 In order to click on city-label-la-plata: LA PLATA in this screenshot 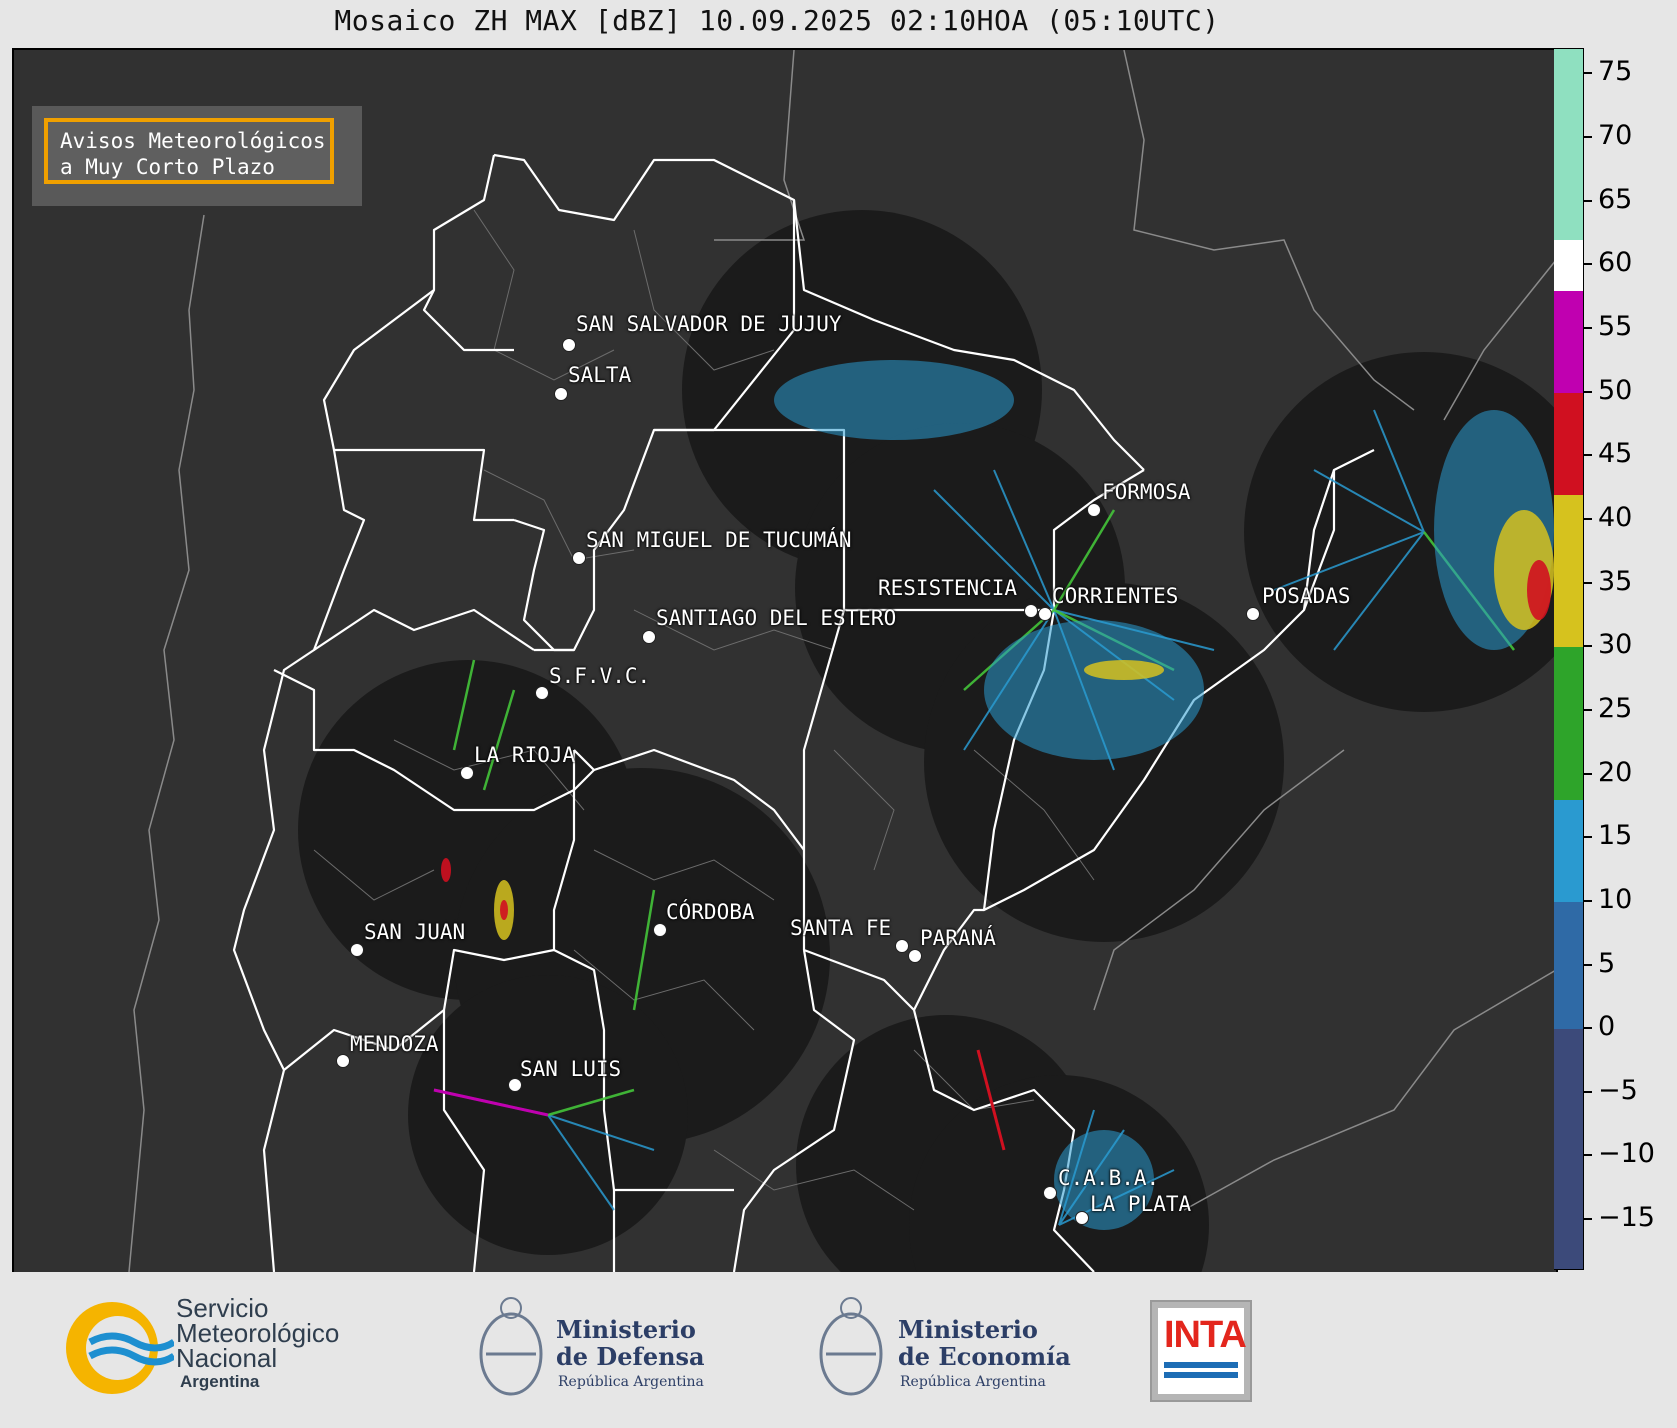, I will do `click(1141, 1204)`.